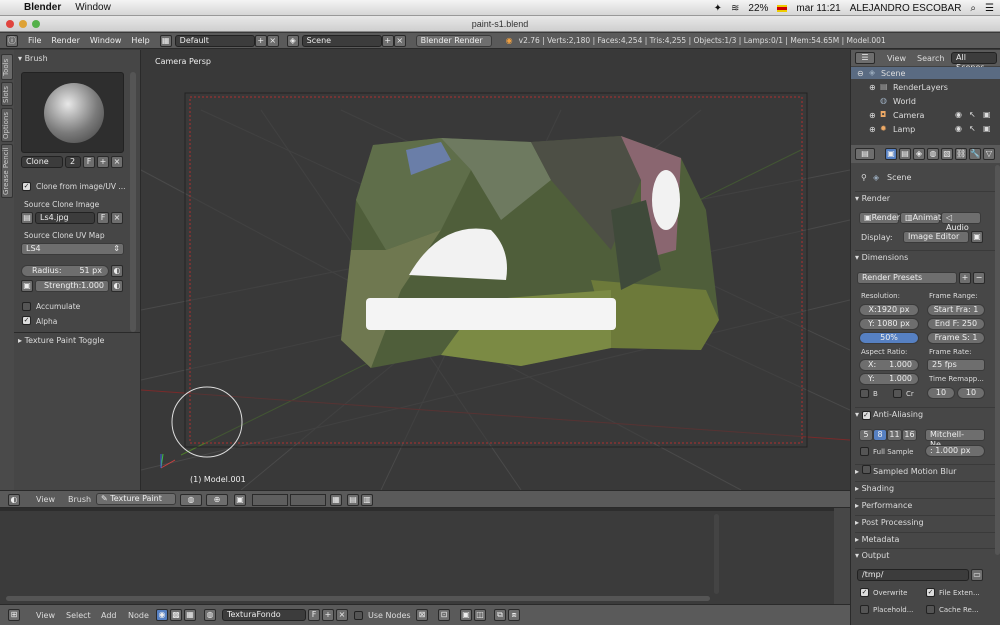  I want to click on add-brush-icon: +, so click(103, 162).